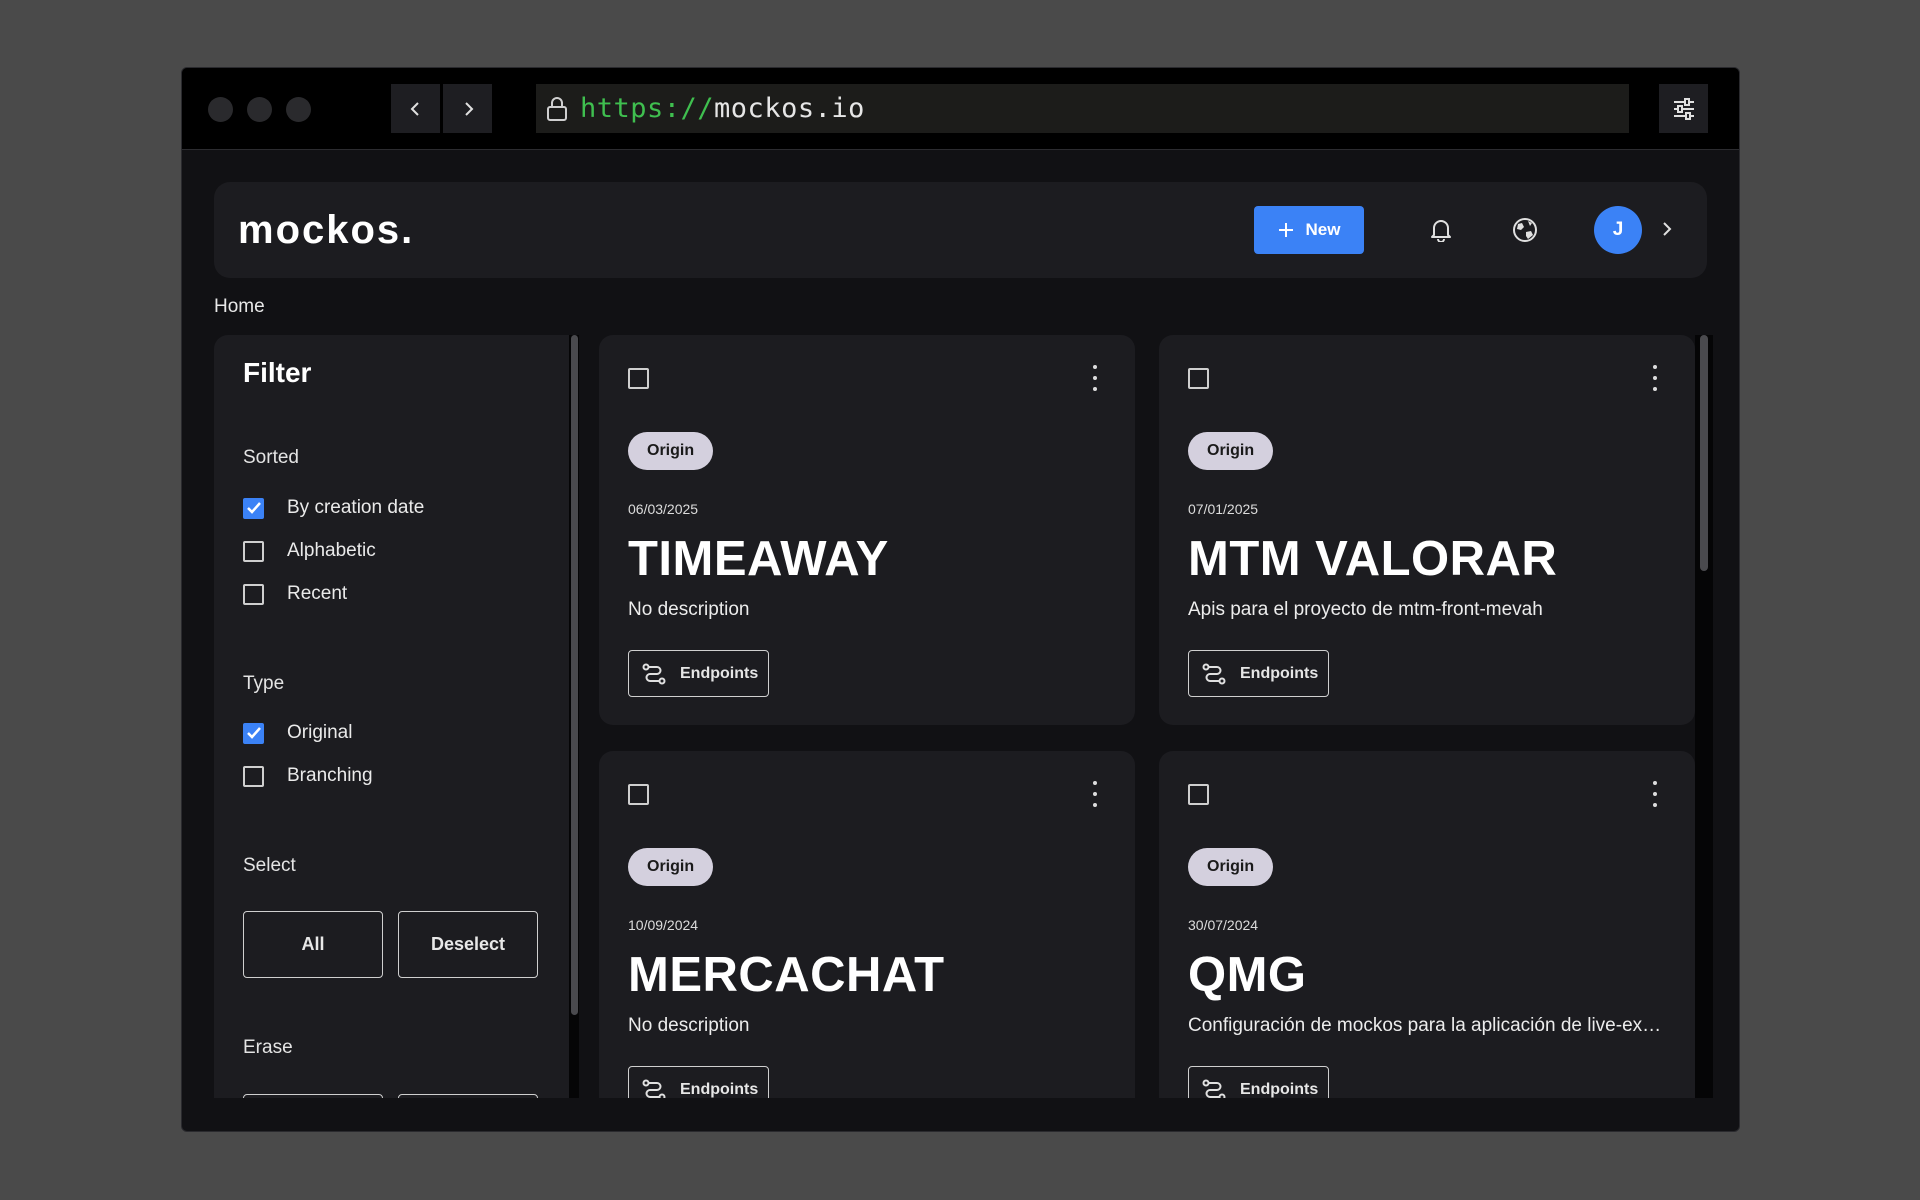 This screenshot has width=1920, height=1200. I want to click on logo-text: mockos., so click(326, 230).